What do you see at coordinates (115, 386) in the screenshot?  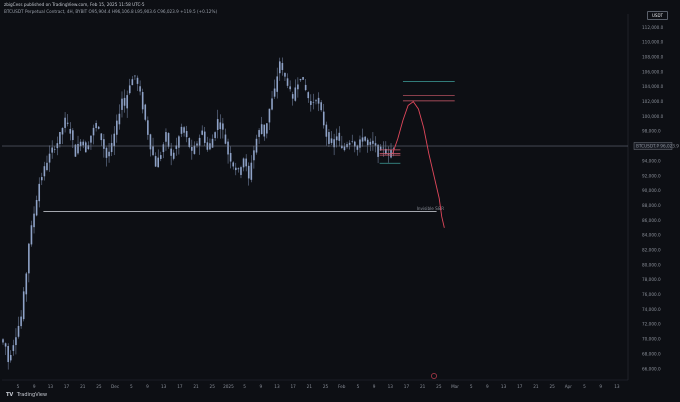 I see `x-tick-label: Dec` at bounding box center [115, 386].